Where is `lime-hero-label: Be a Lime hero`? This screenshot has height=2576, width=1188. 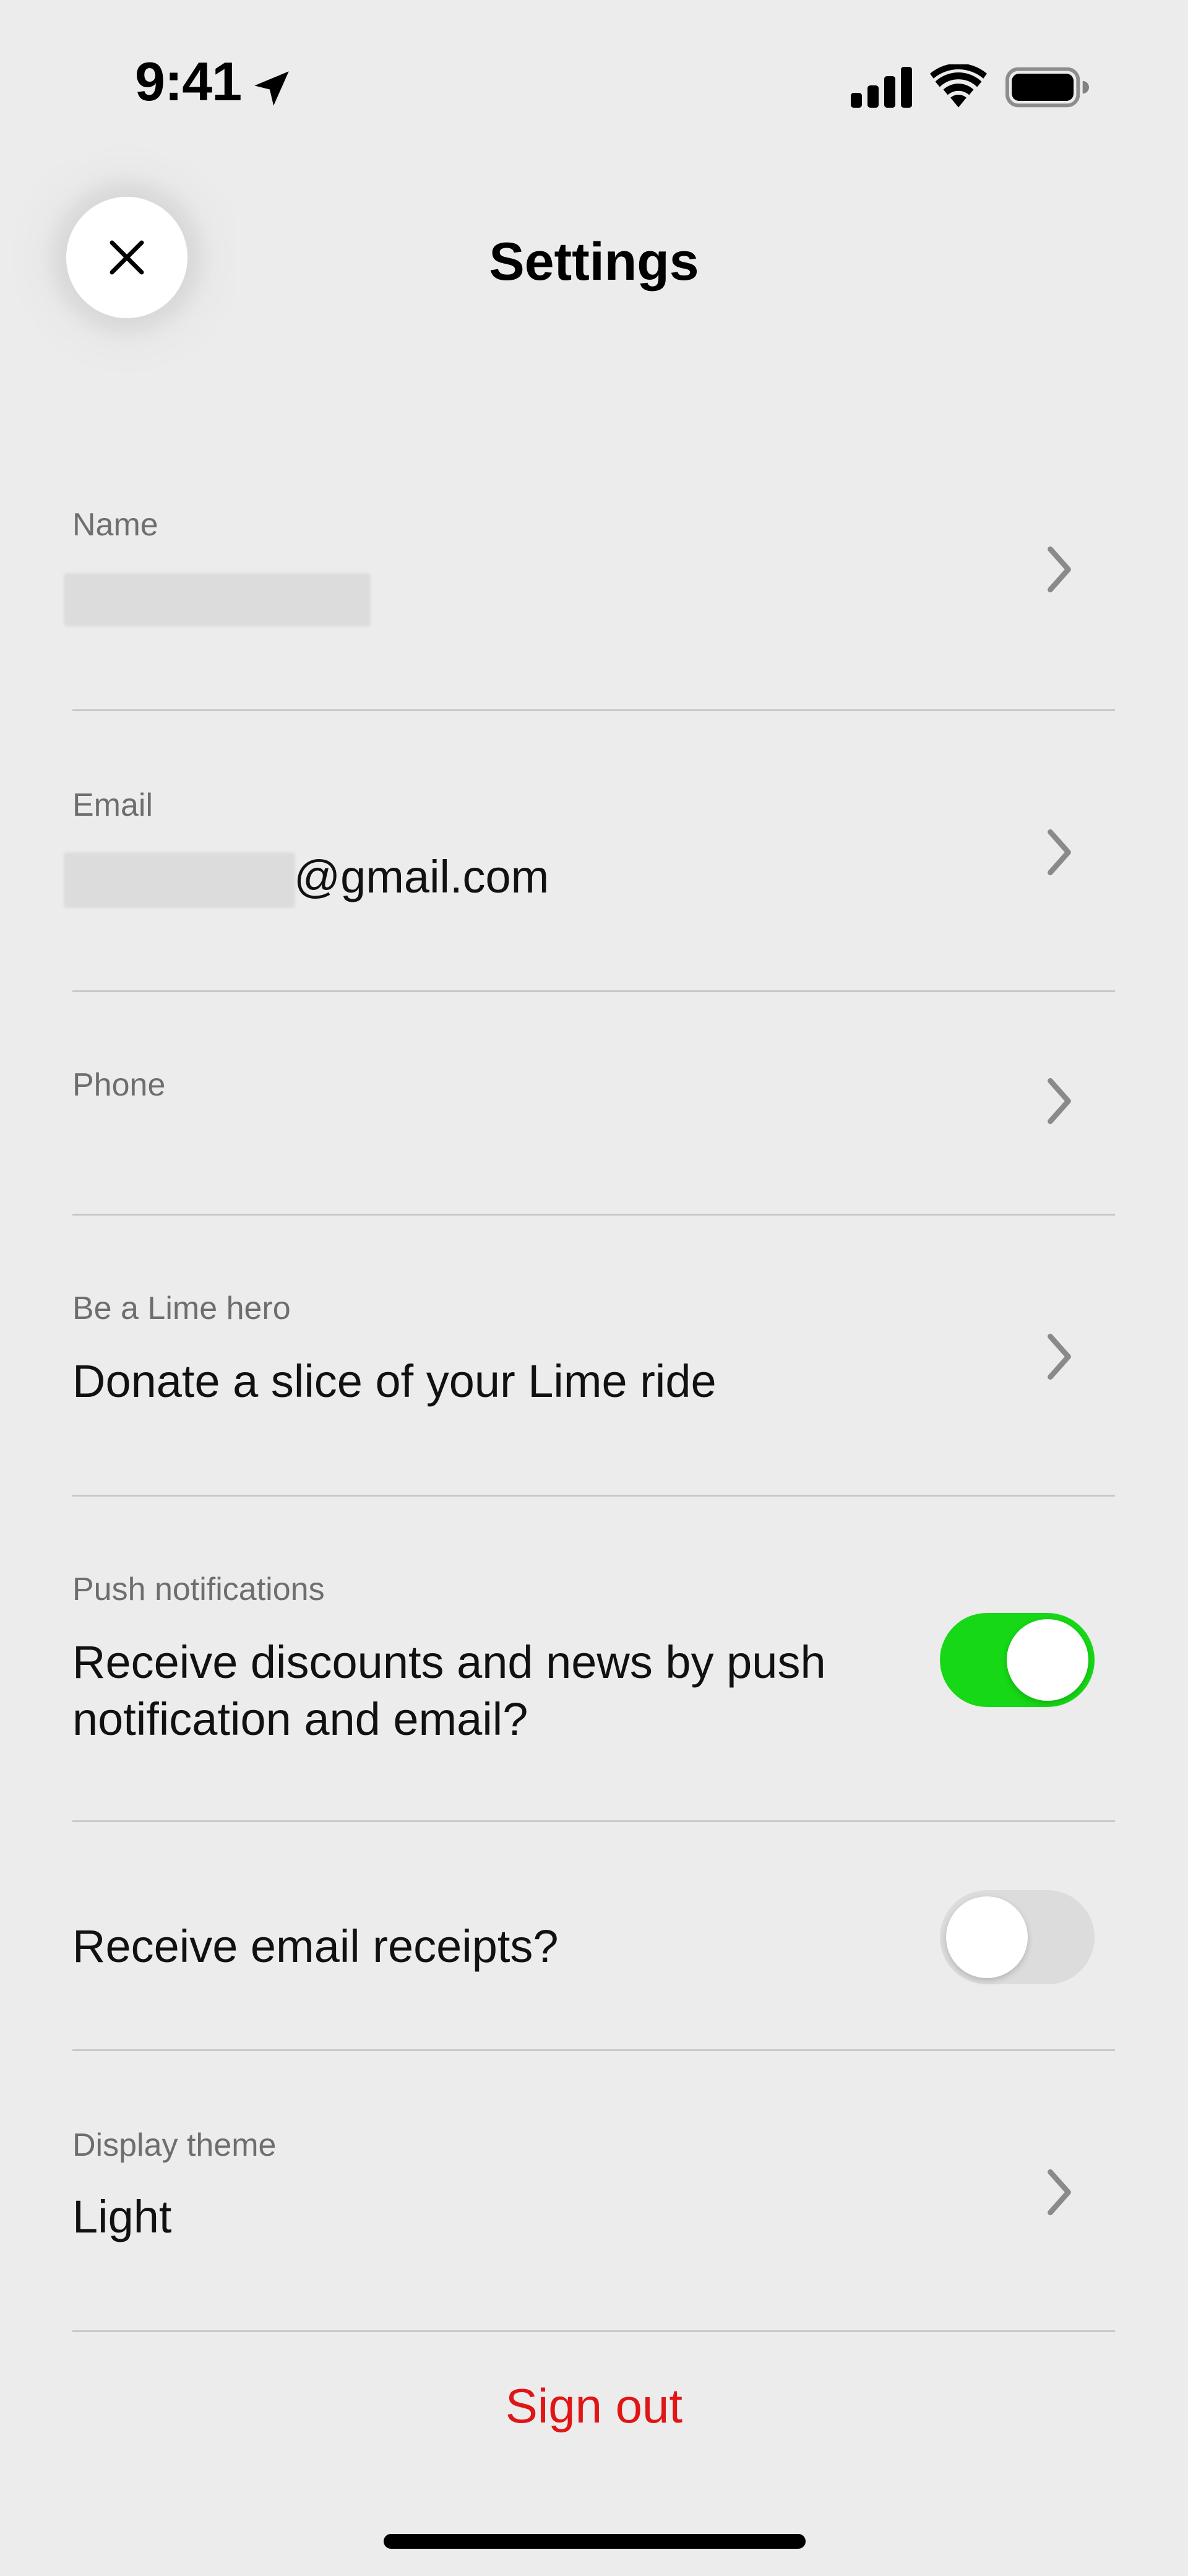
lime-hero-label: Be a Lime hero is located at coordinates (181, 1308).